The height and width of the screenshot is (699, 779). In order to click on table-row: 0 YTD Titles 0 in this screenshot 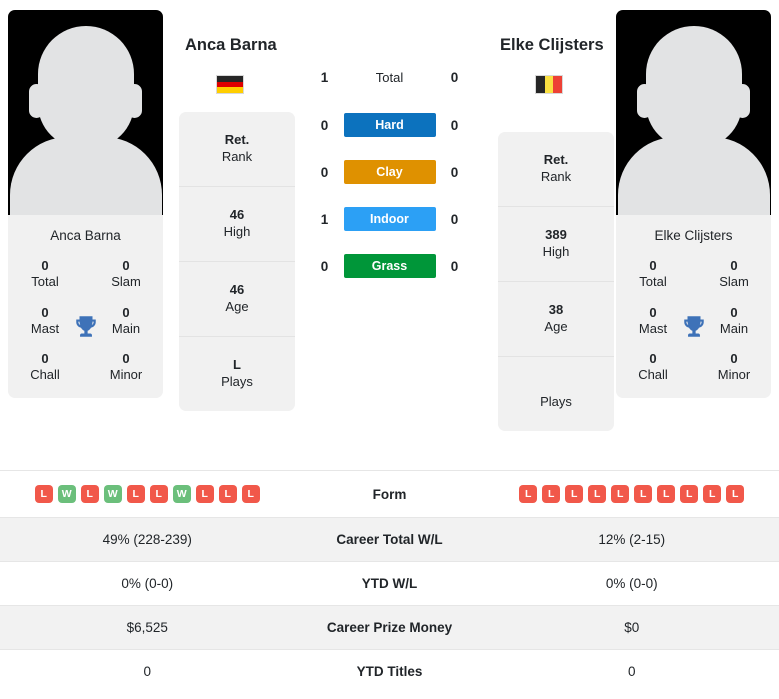, I will do `click(389, 671)`.